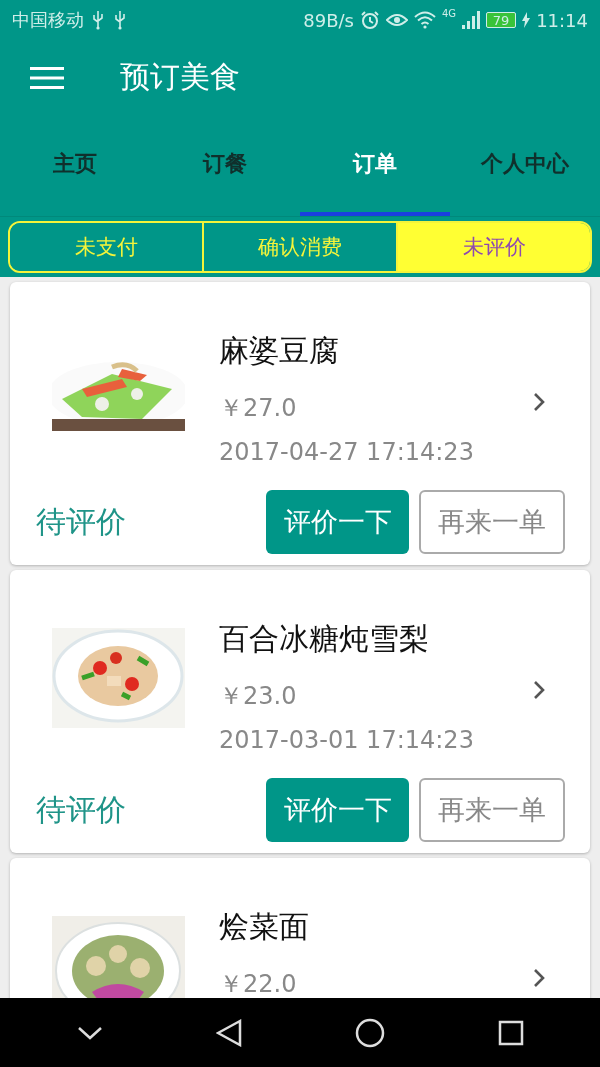 Image resolution: width=600 pixels, height=1067 pixels. Describe the element at coordinates (279, 351) in the screenshot. I see `dish-name: 麻婆豆腐` at that location.